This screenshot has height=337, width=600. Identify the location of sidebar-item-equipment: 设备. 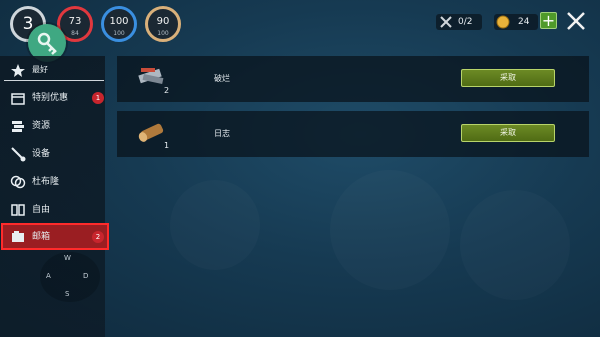
(52, 154).